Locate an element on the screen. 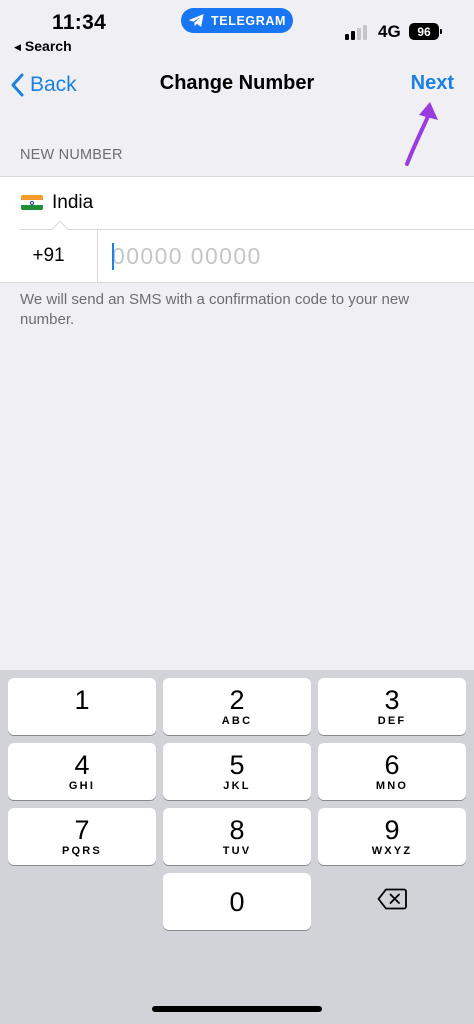  section-header: NEW NUMBER is located at coordinates (71, 155).